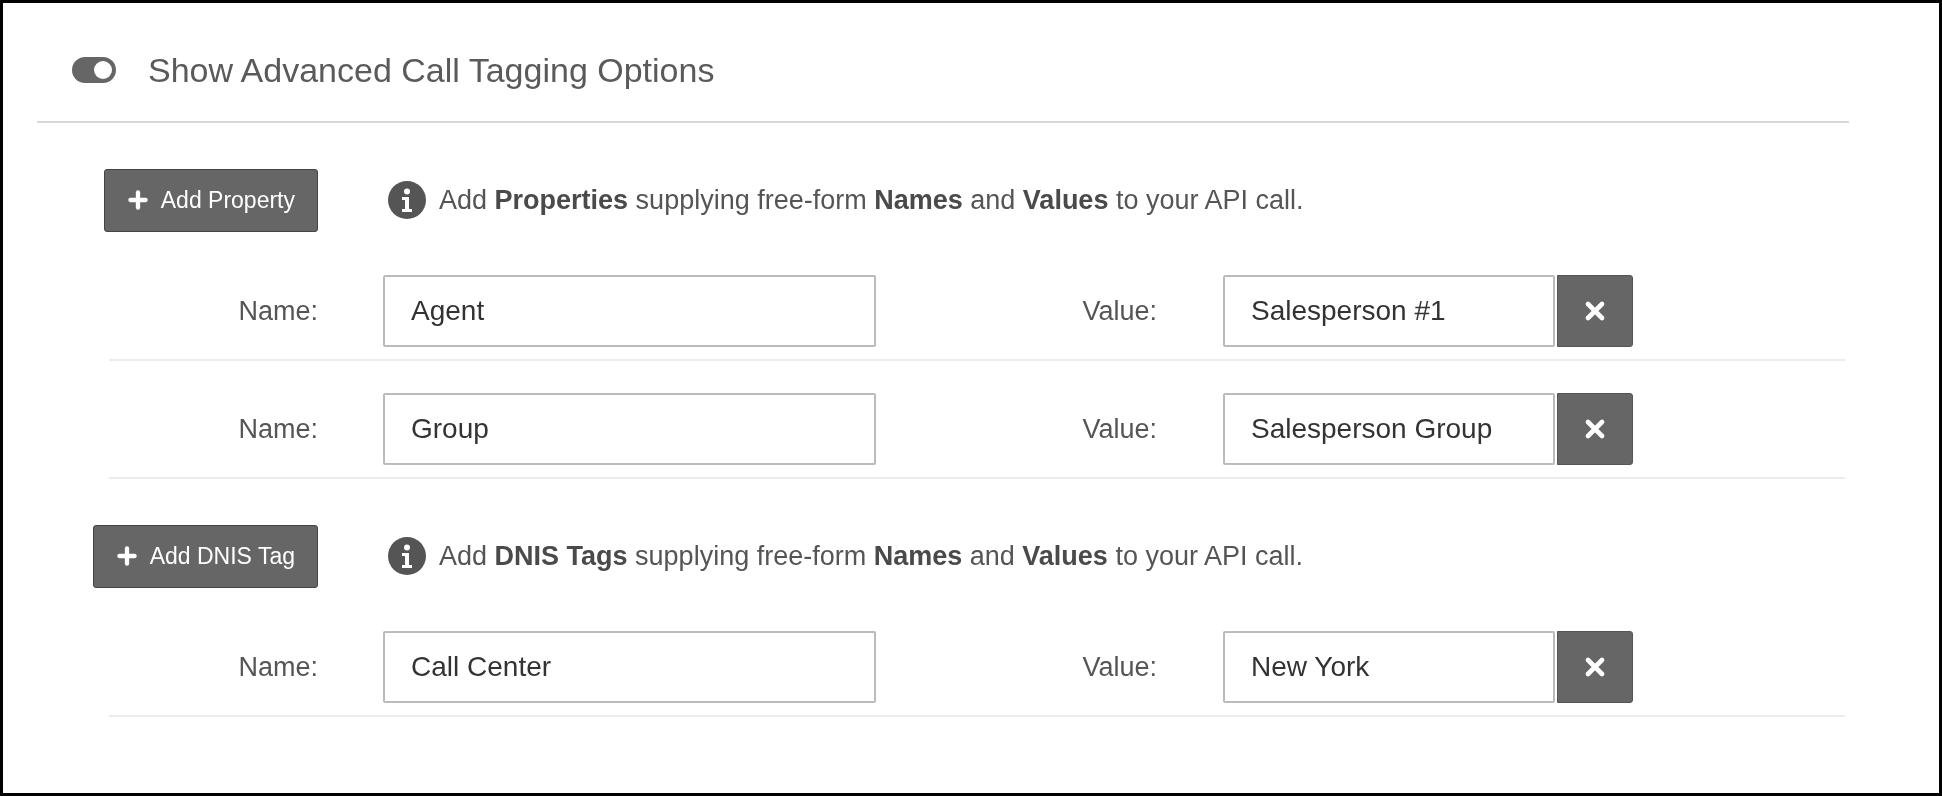 This screenshot has width=1942, height=796. Describe the element at coordinates (629, 429) in the screenshot. I see `name-input: Group` at that location.